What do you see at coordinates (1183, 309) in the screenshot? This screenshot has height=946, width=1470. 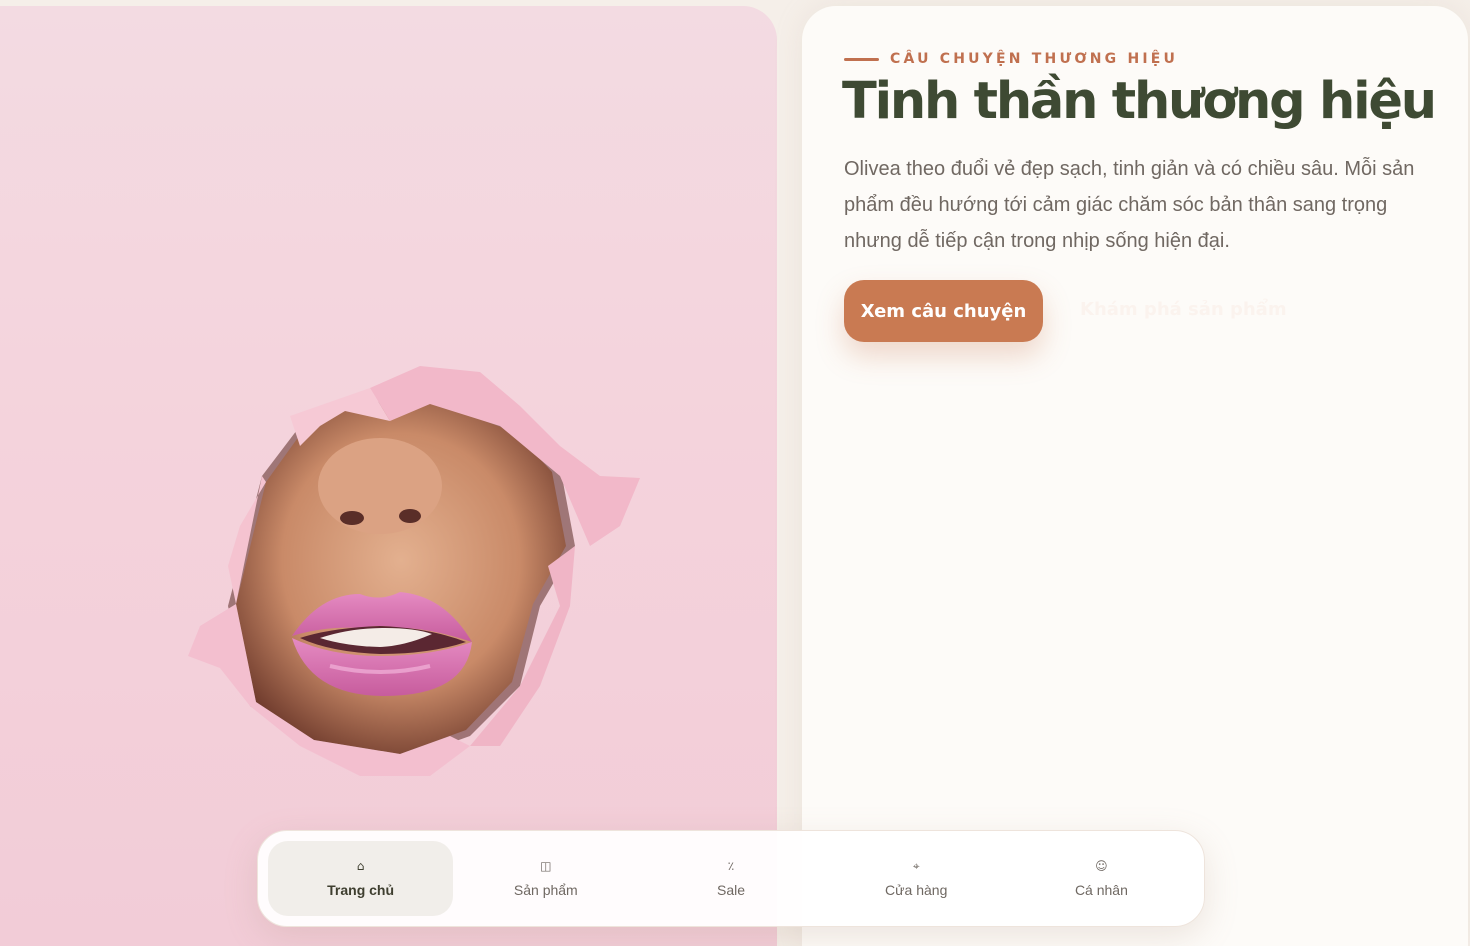 I see `explore-products-link: Khám phá sản phẩm` at bounding box center [1183, 309].